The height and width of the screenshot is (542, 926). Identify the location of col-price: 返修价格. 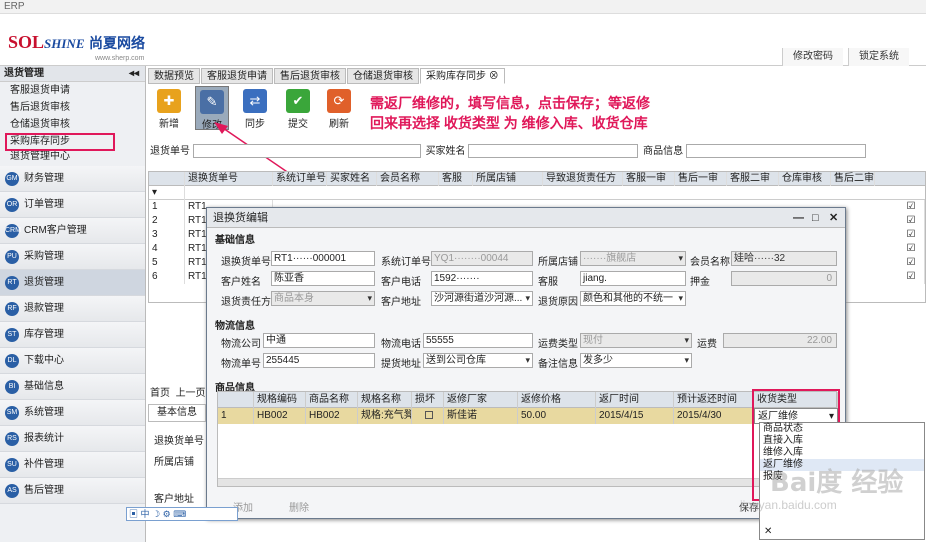
(557, 400).